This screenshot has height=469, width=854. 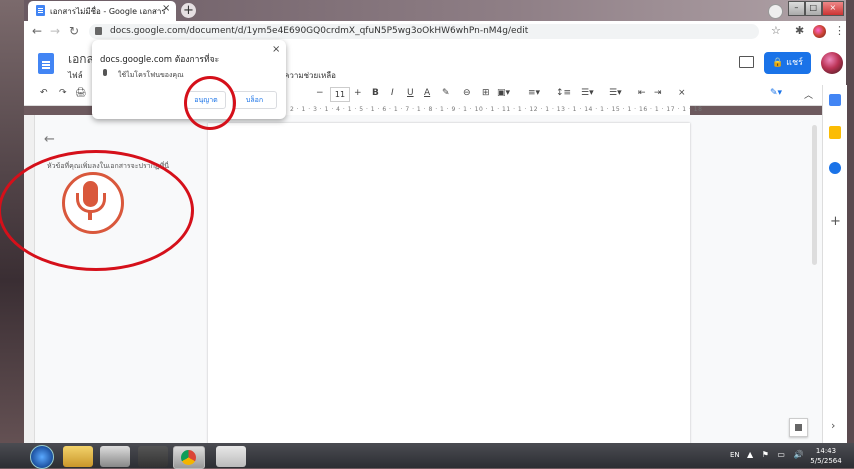 What do you see at coordinates (151, 75) in the screenshot?
I see `popup-description: ใช้ไมโครโฟนของคุณ` at bounding box center [151, 75].